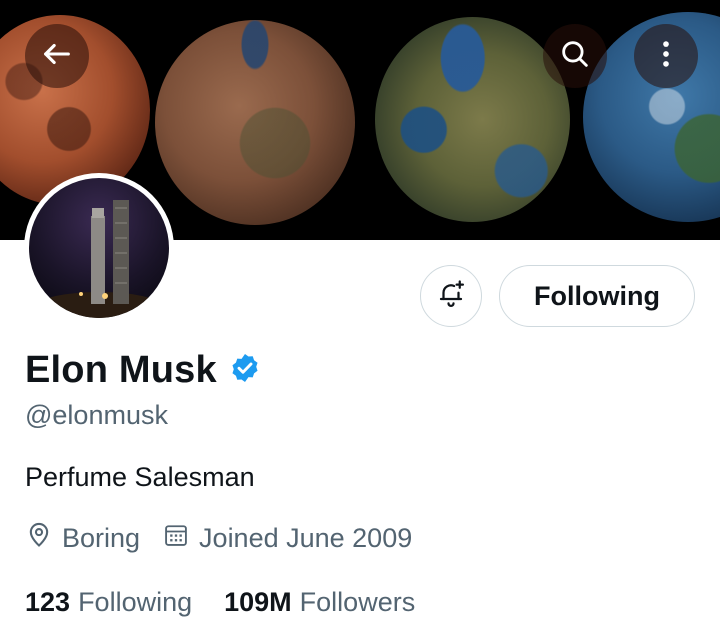  What do you see at coordinates (48, 601) in the screenshot?
I see `following-count: 123` at bounding box center [48, 601].